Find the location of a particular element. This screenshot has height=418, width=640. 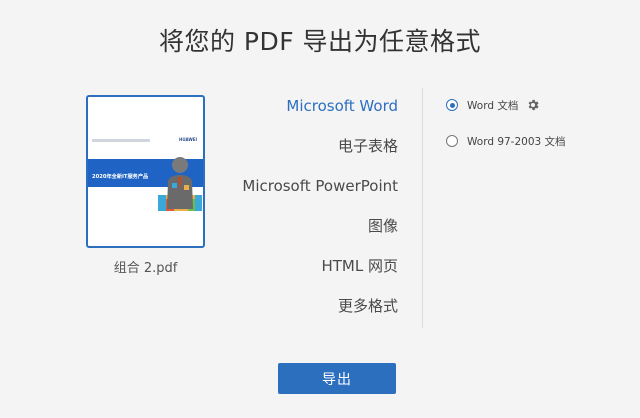

export-button: 导出 is located at coordinates (337, 378).